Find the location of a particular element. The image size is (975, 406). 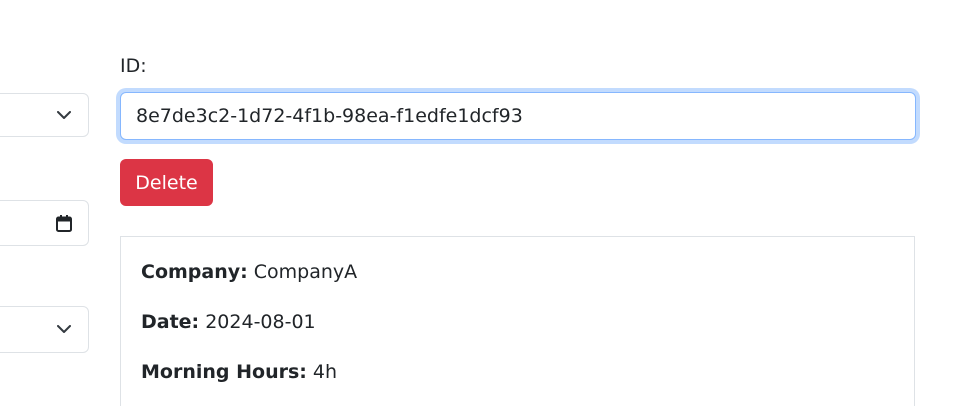

calendar-icon is located at coordinates (64, 223).